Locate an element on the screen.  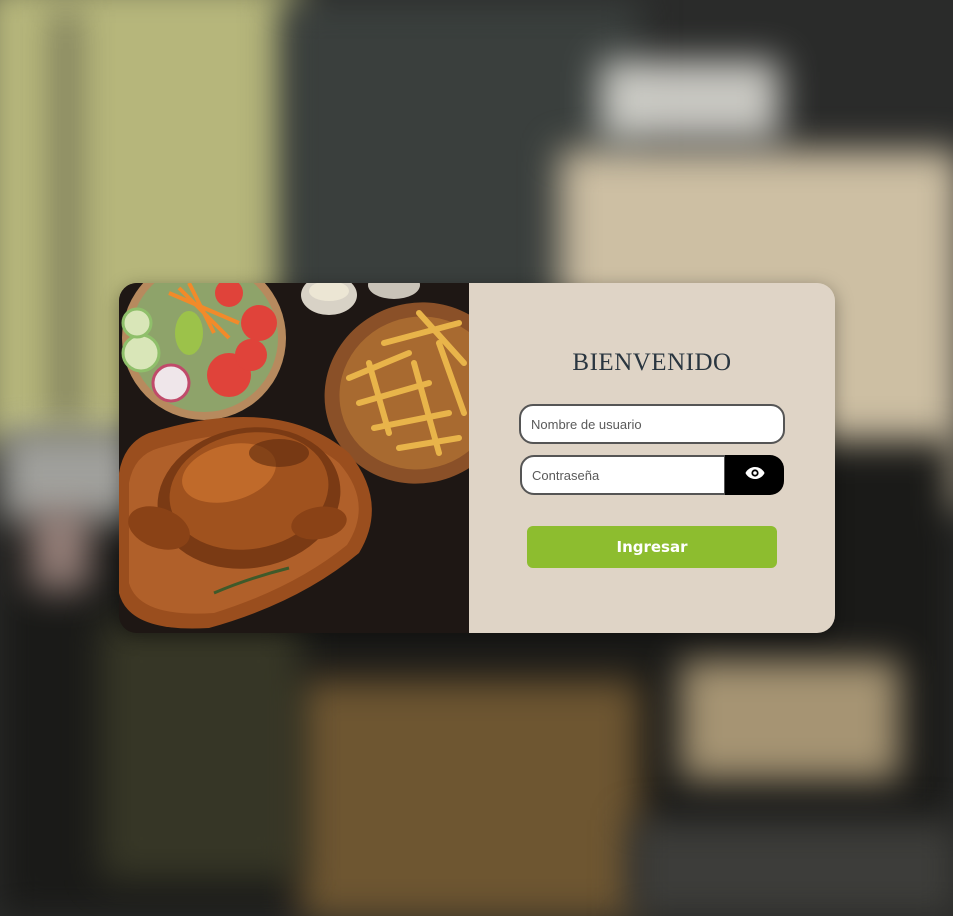
login-form-panel: BIENVENIDO Ingresar is located at coordinates (652, 458).